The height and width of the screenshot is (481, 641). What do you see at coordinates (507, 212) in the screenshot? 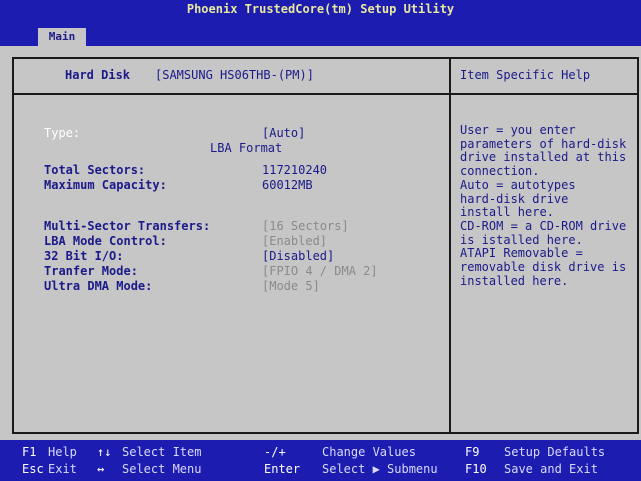
I see `help-line: install here.` at bounding box center [507, 212].